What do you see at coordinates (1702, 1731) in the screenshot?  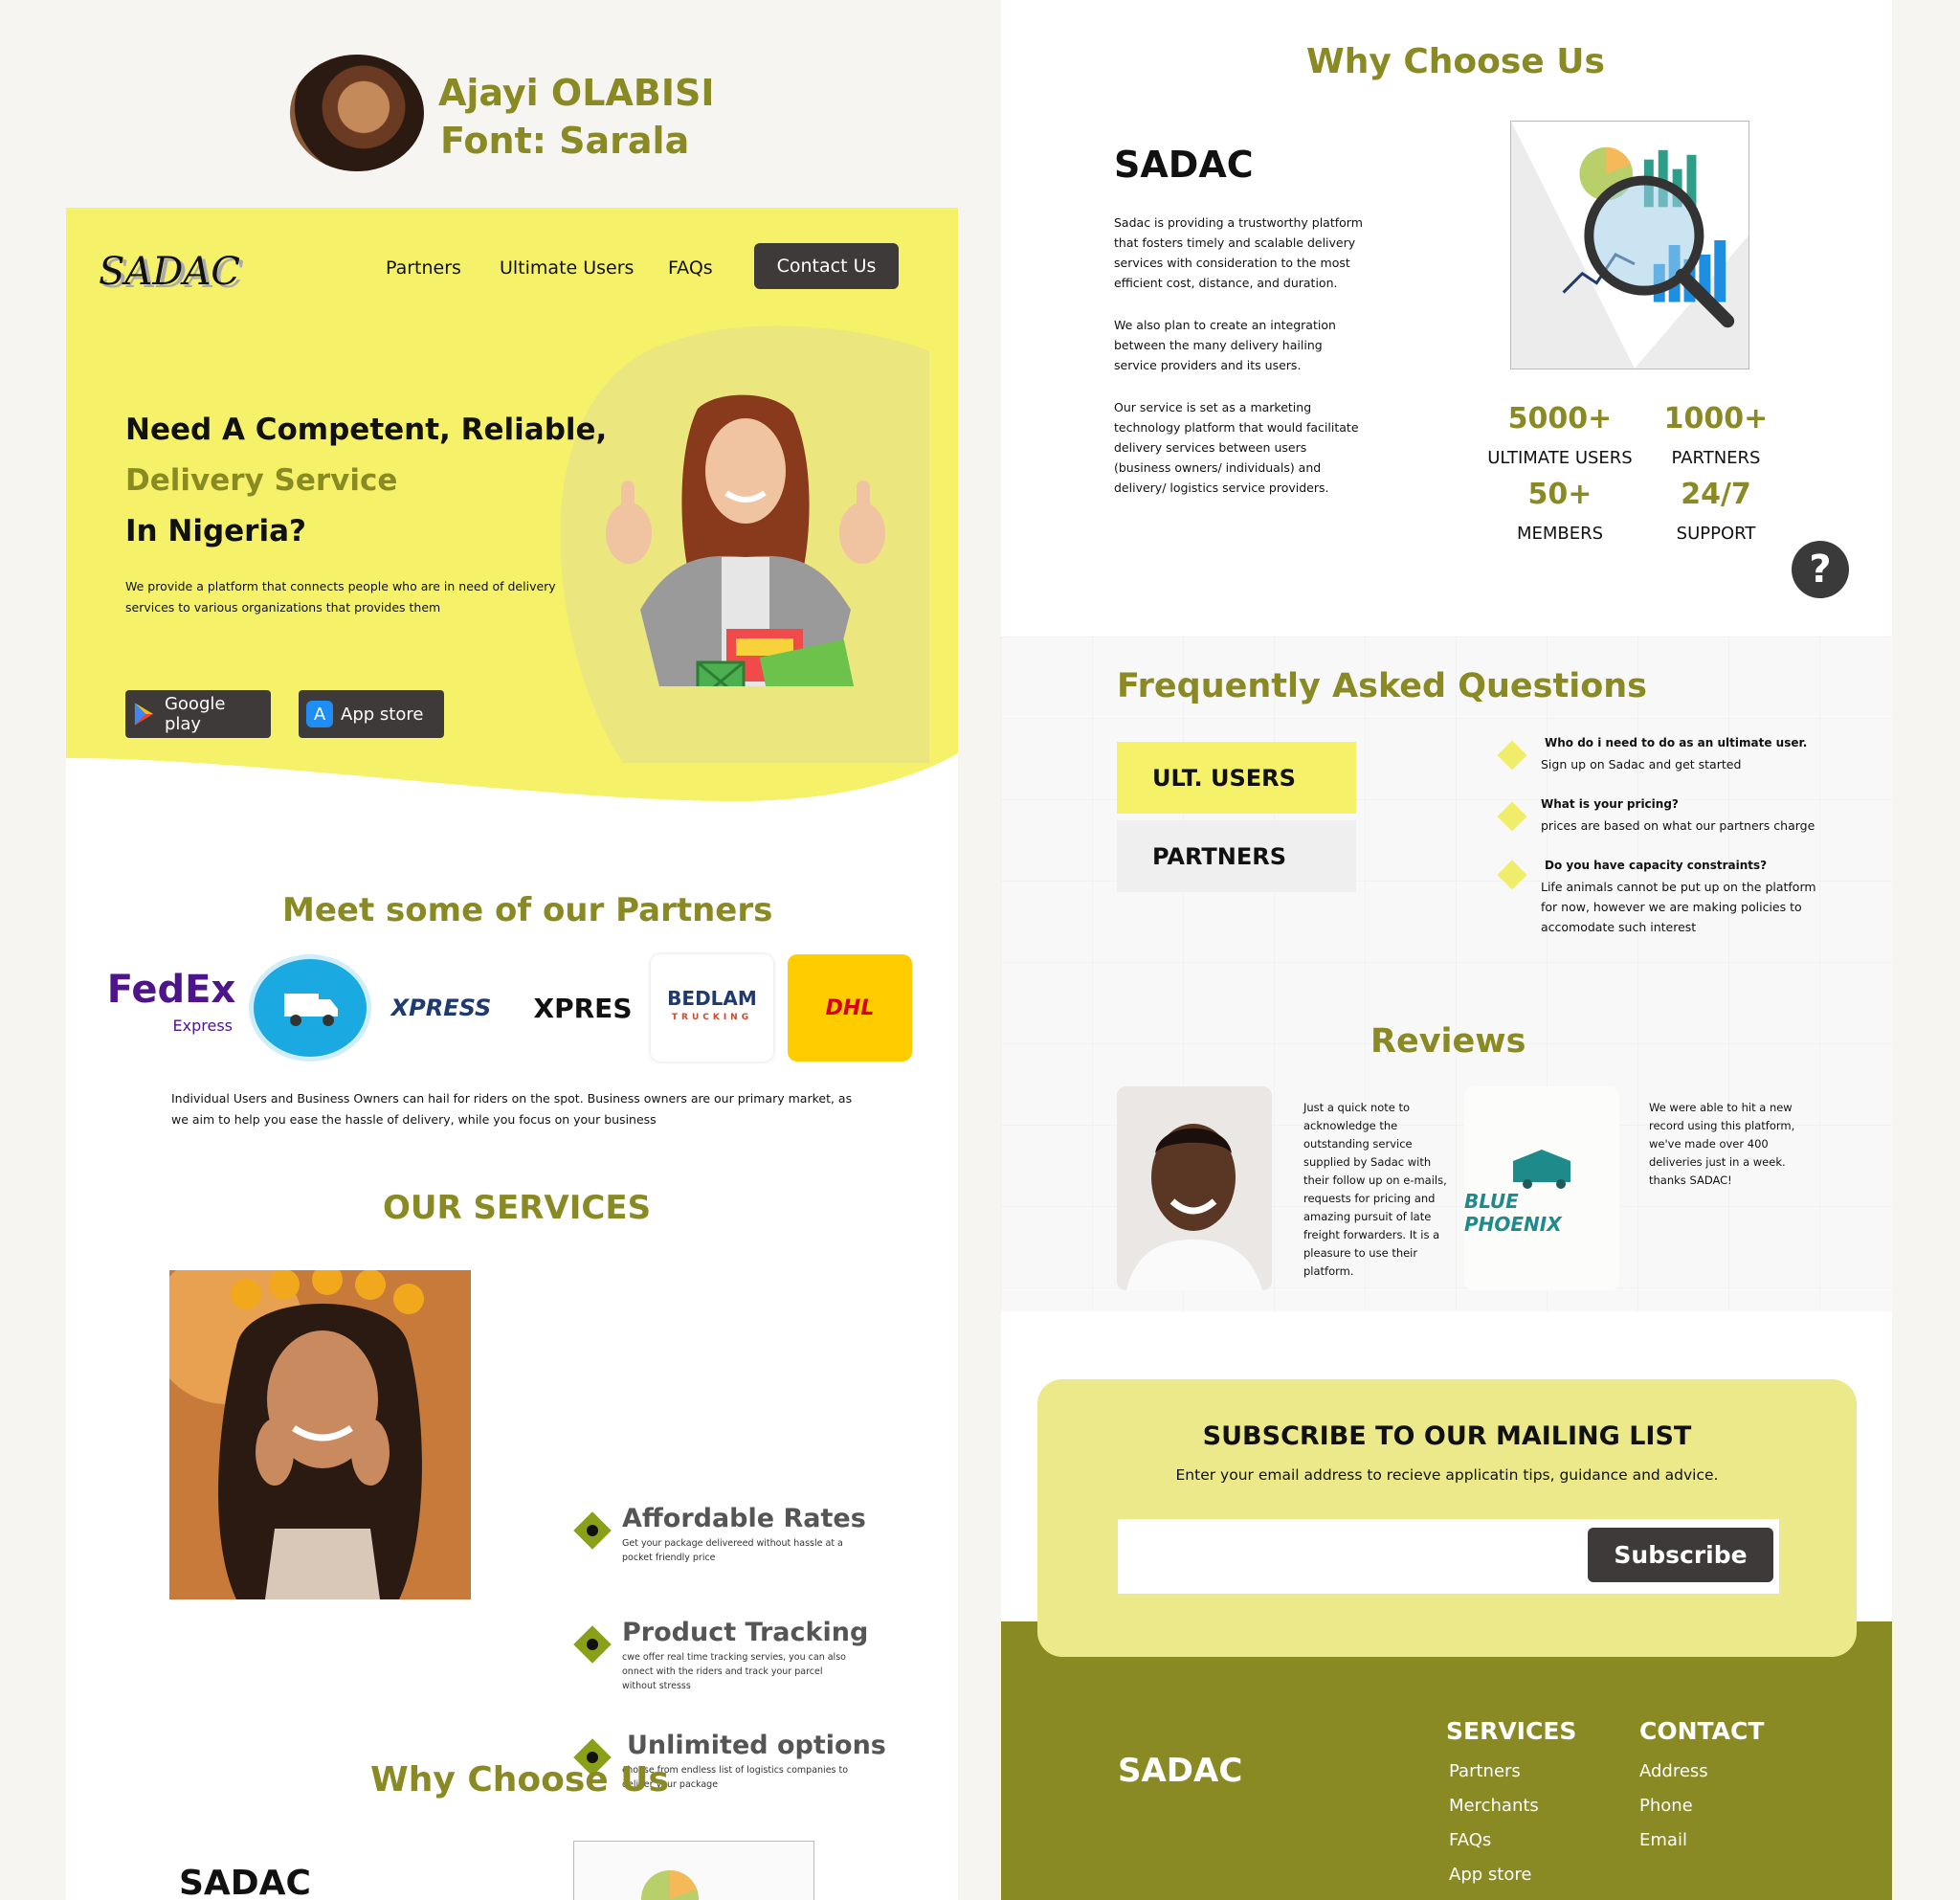 I see `footer-contact-heading: CONTACT` at bounding box center [1702, 1731].